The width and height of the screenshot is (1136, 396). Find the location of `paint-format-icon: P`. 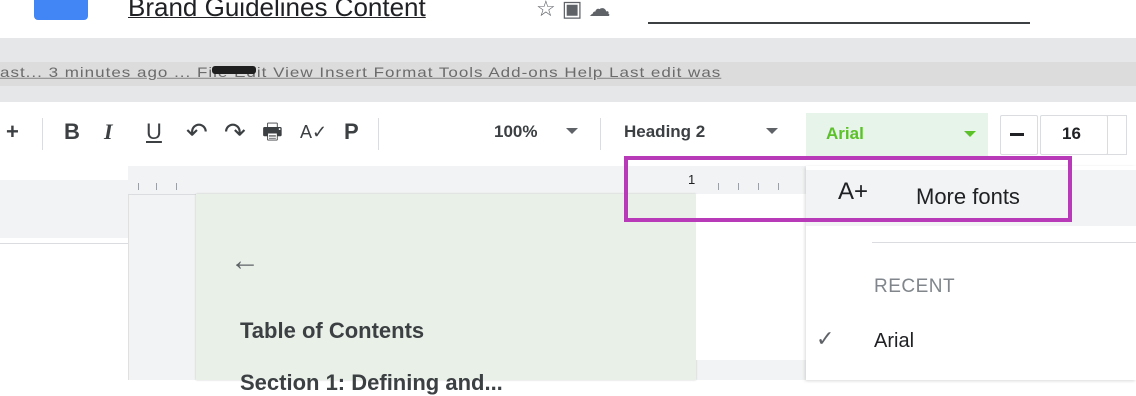

paint-format-icon: P is located at coordinates (351, 132).